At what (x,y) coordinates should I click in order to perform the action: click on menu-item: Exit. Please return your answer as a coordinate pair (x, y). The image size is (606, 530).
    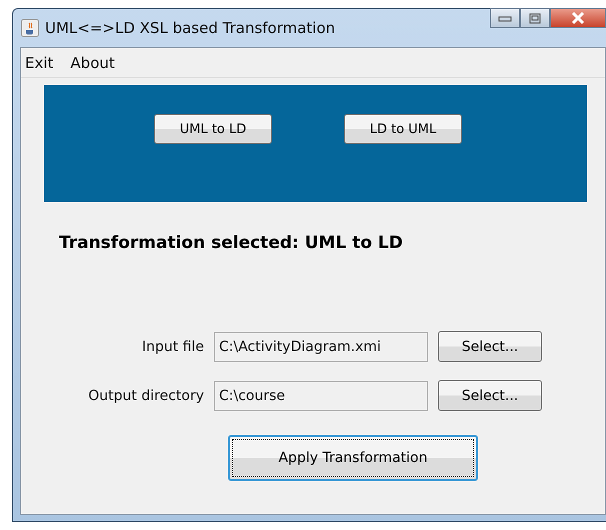
    Looking at the image, I should click on (39, 63).